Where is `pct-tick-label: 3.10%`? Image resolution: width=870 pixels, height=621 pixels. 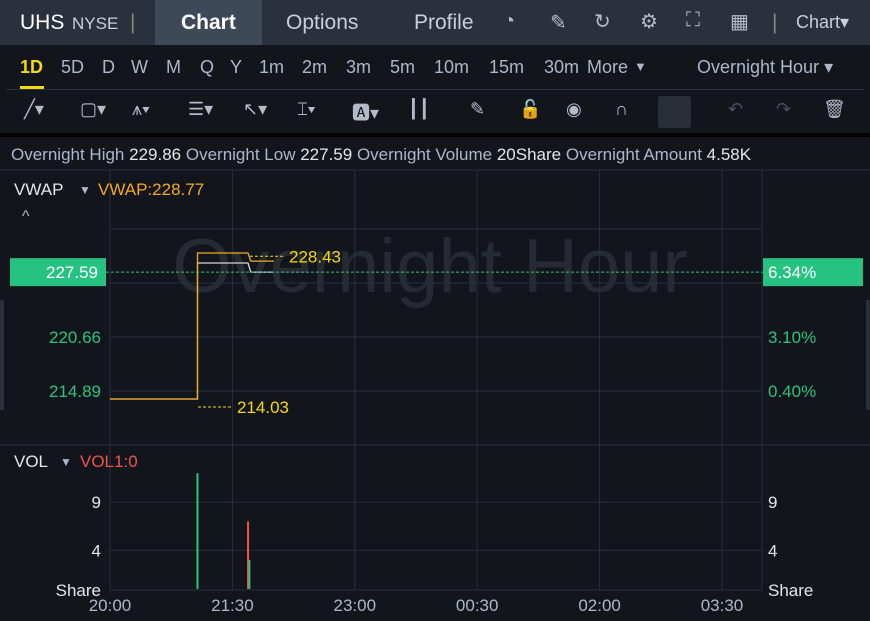 pct-tick-label: 3.10% is located at coordinates (792, 337).